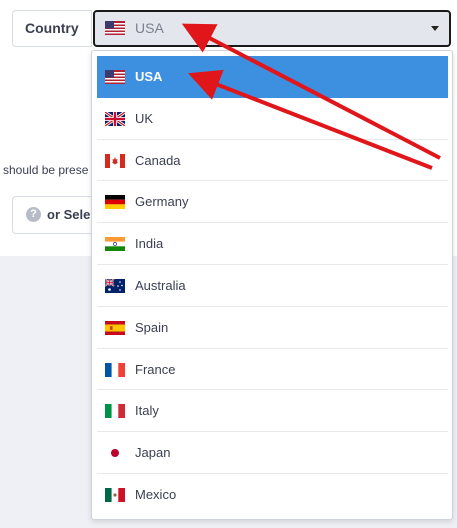 This screenshot has width=457, height=528. What do you see at coordinates (144, 118) in the screenshot?
I see `option-label: UK` at bounding box center [144, 118].